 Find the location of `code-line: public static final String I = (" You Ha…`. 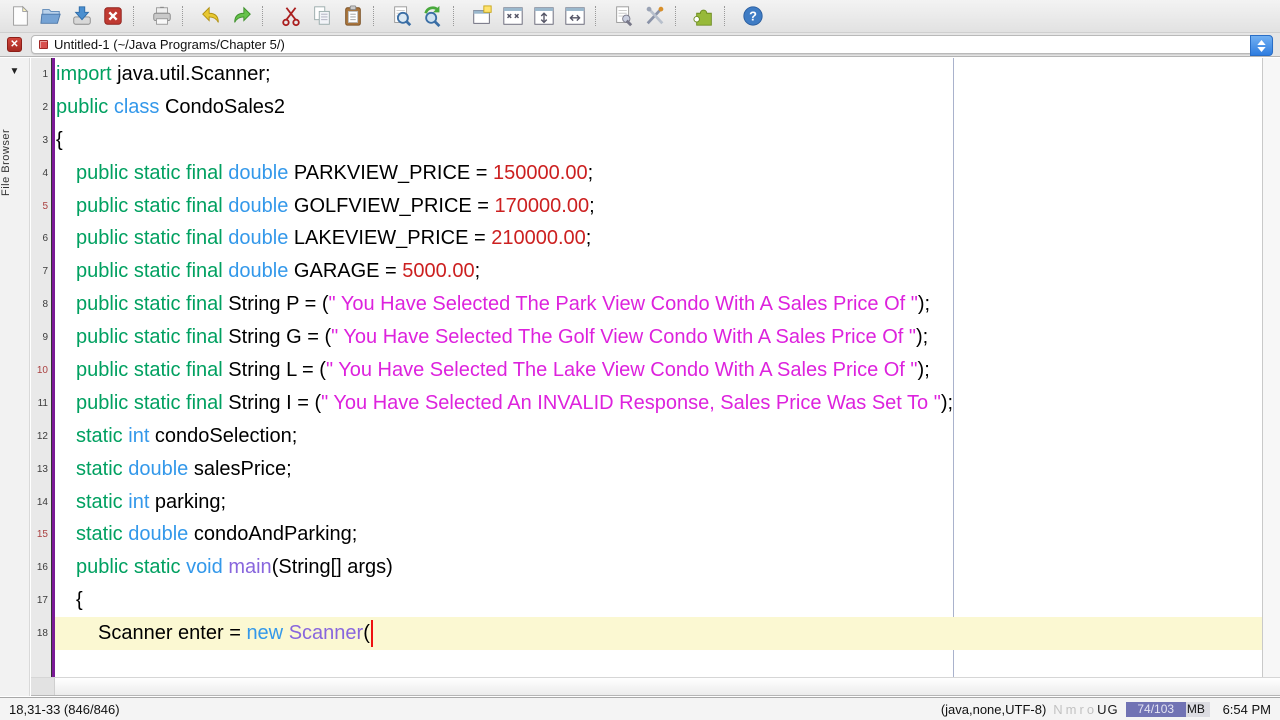

code-line: public static final String I = (" You Ha… is located at coordinates (658, 403).